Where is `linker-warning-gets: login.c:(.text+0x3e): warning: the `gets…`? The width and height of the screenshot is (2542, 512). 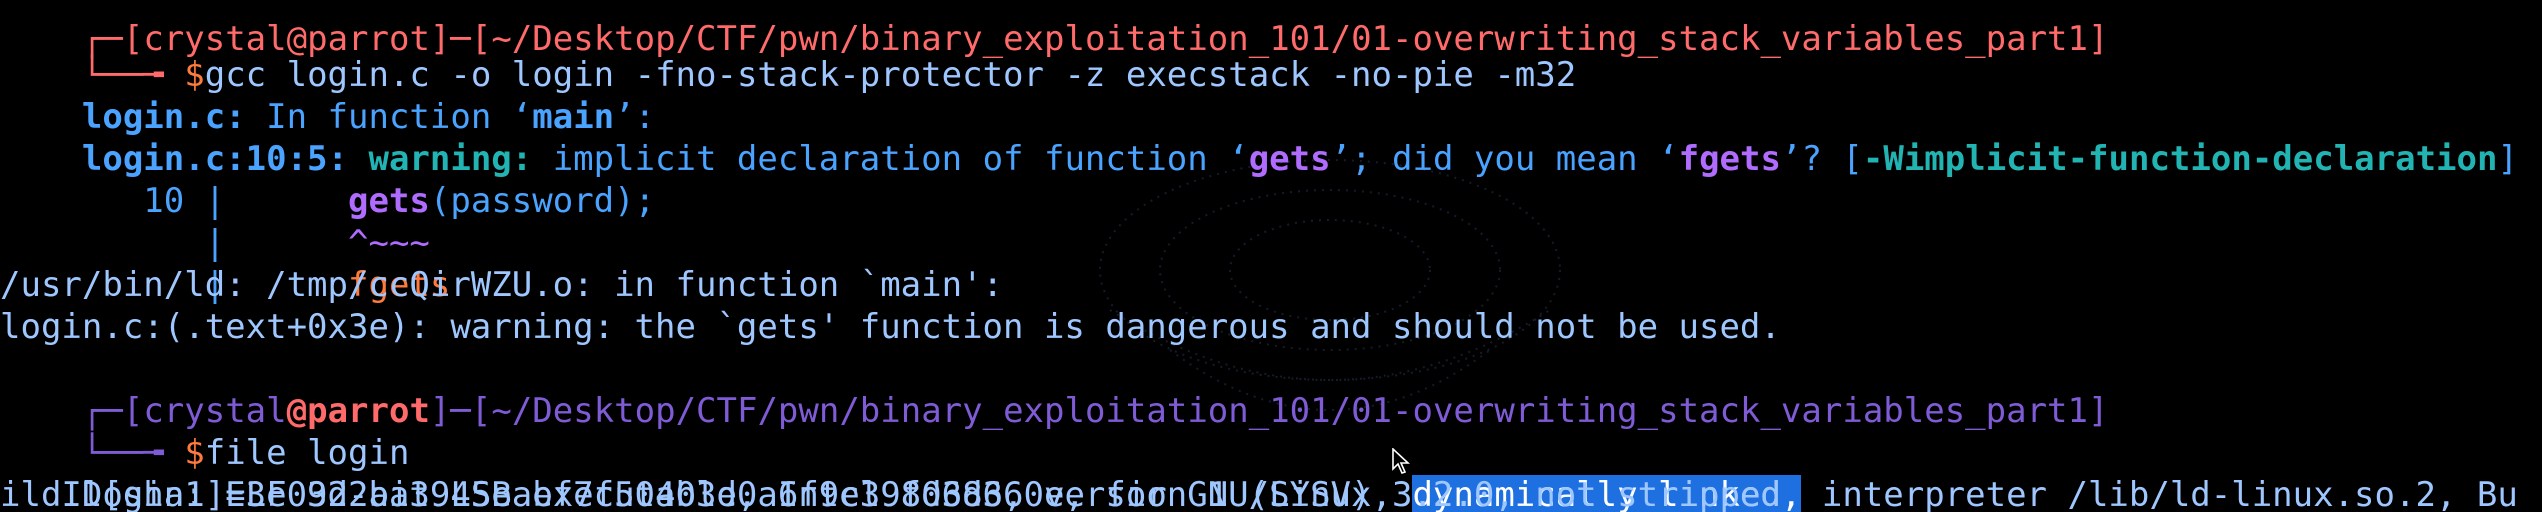
linker-warning-gets: login.c:(.text+0x3e): warning: the `gets… is located at coordinates (890, 327).